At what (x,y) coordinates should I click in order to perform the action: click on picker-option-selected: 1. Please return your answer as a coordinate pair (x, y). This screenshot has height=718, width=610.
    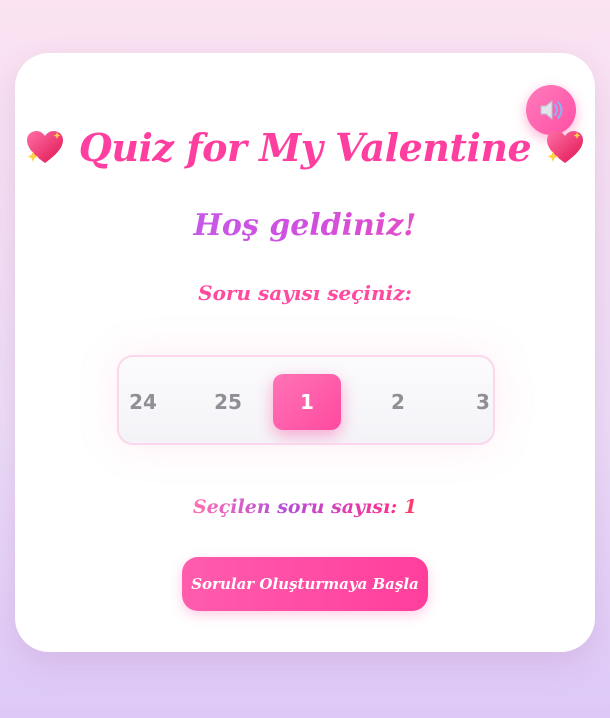
    Looking at the image, I should click on (307, 402).